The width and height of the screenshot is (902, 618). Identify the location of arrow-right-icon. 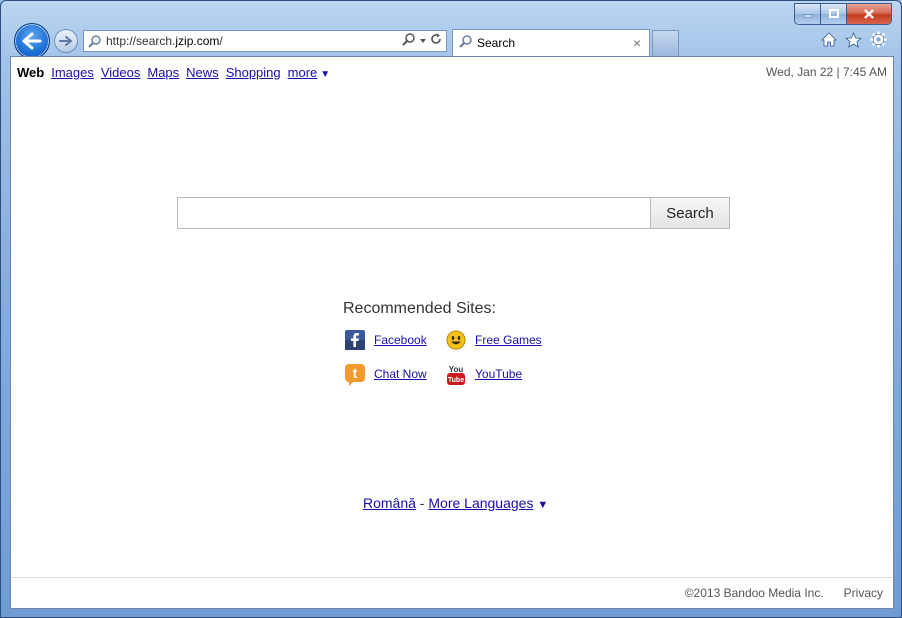
(65, 41).